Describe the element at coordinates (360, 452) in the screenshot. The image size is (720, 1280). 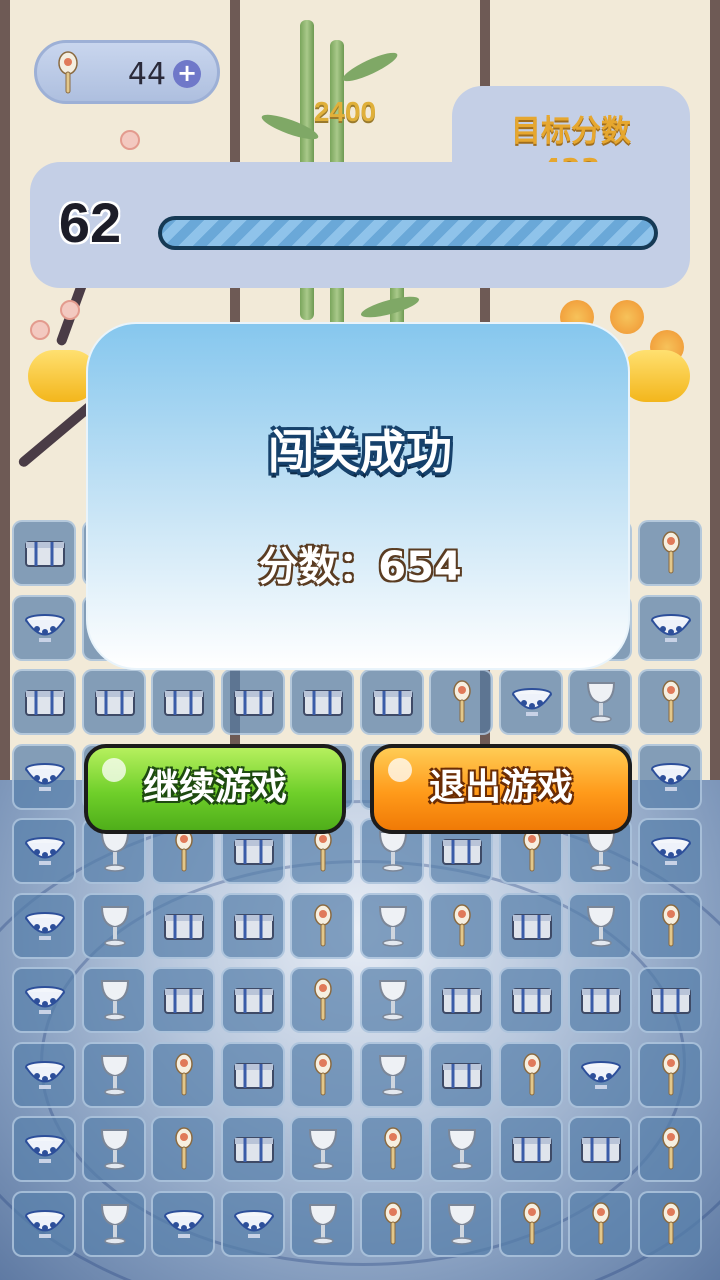
I see `dialog-title: 闯关成功` at that location.